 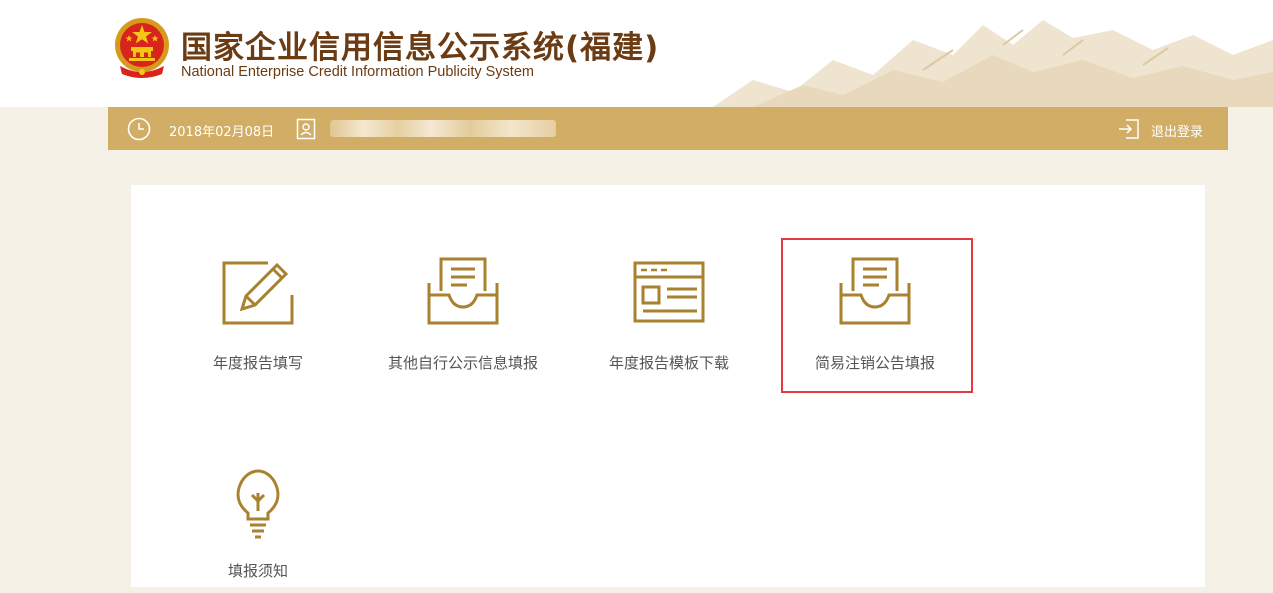 What do you see at coordinates (257, 571) in the screenshot?
I see `filing-notes-label: 填报须知` at bounding box center [257, 571].